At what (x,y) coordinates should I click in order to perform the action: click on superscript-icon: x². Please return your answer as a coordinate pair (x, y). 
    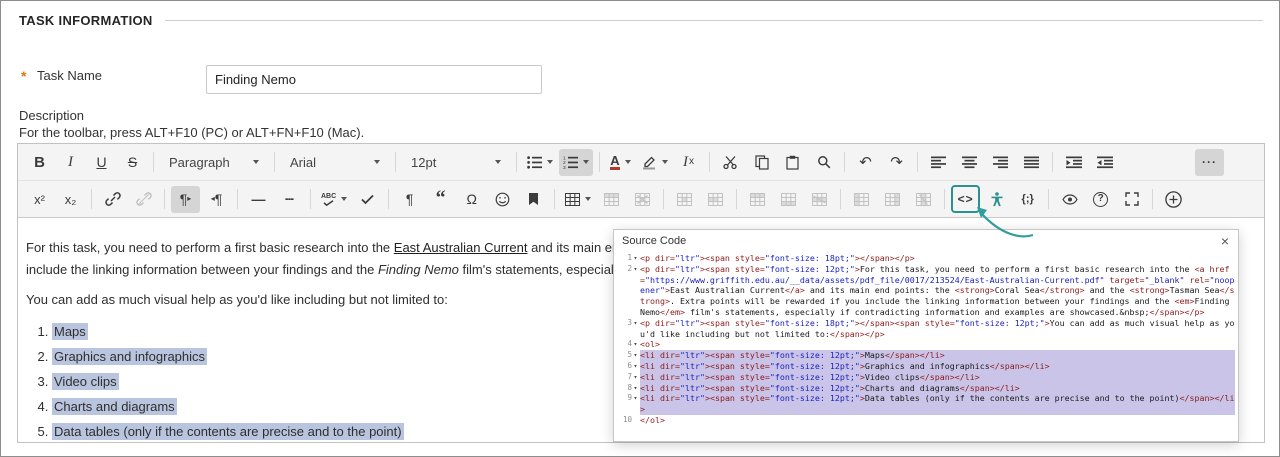
    Looking at the image, I should click on (39, 199).